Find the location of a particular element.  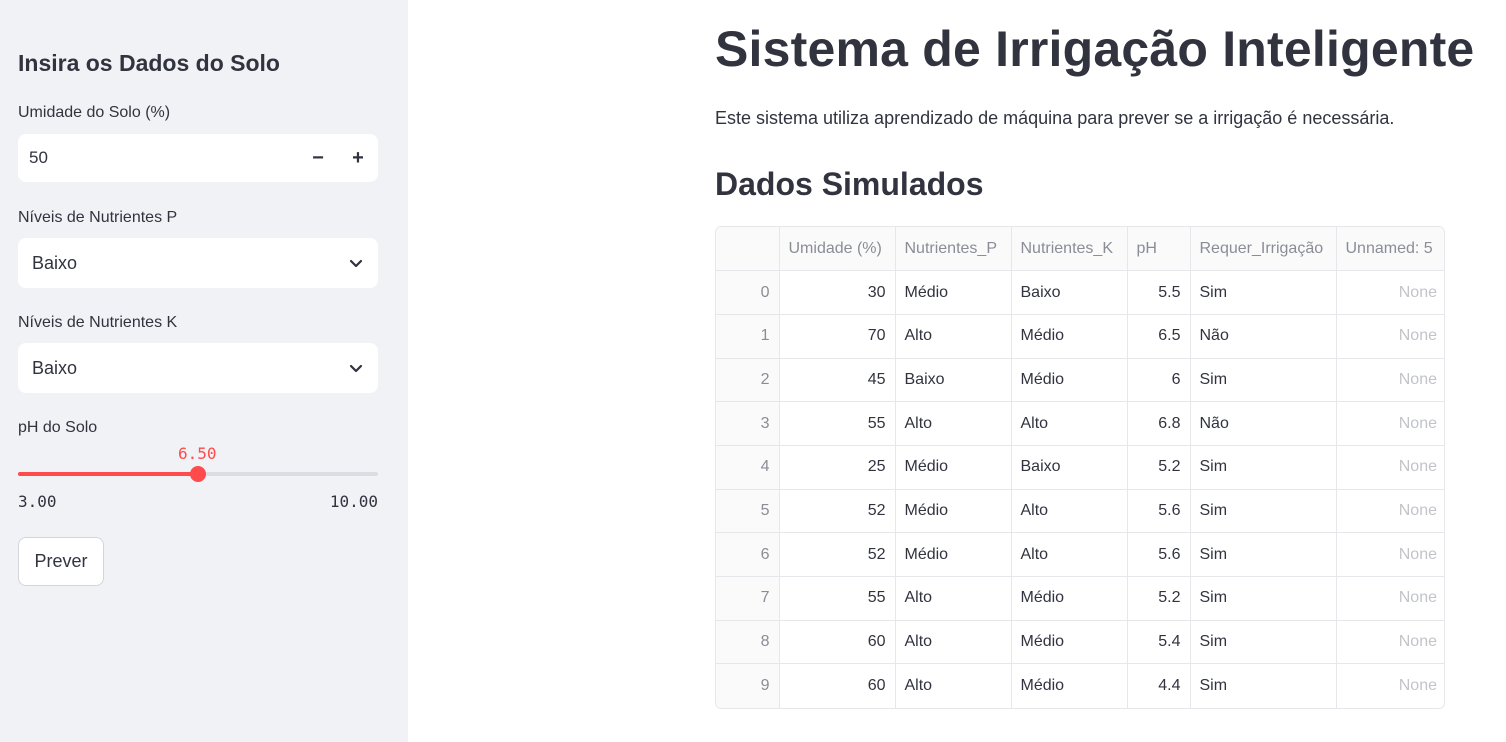

table-header-cell: Unnamed: 5 is located at coordinates (1390, 249).